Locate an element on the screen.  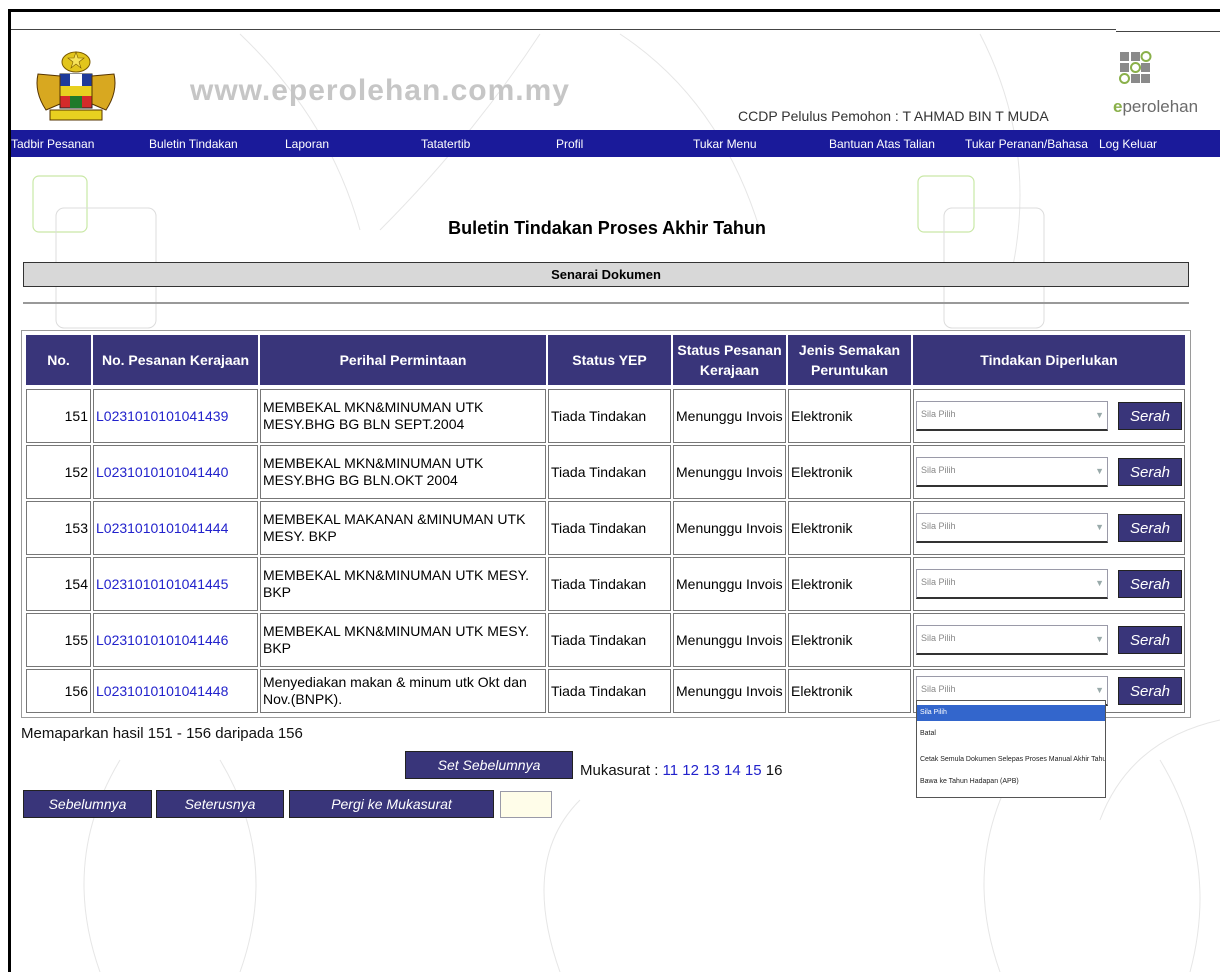
section-divider is located at coordinates (606, 303).